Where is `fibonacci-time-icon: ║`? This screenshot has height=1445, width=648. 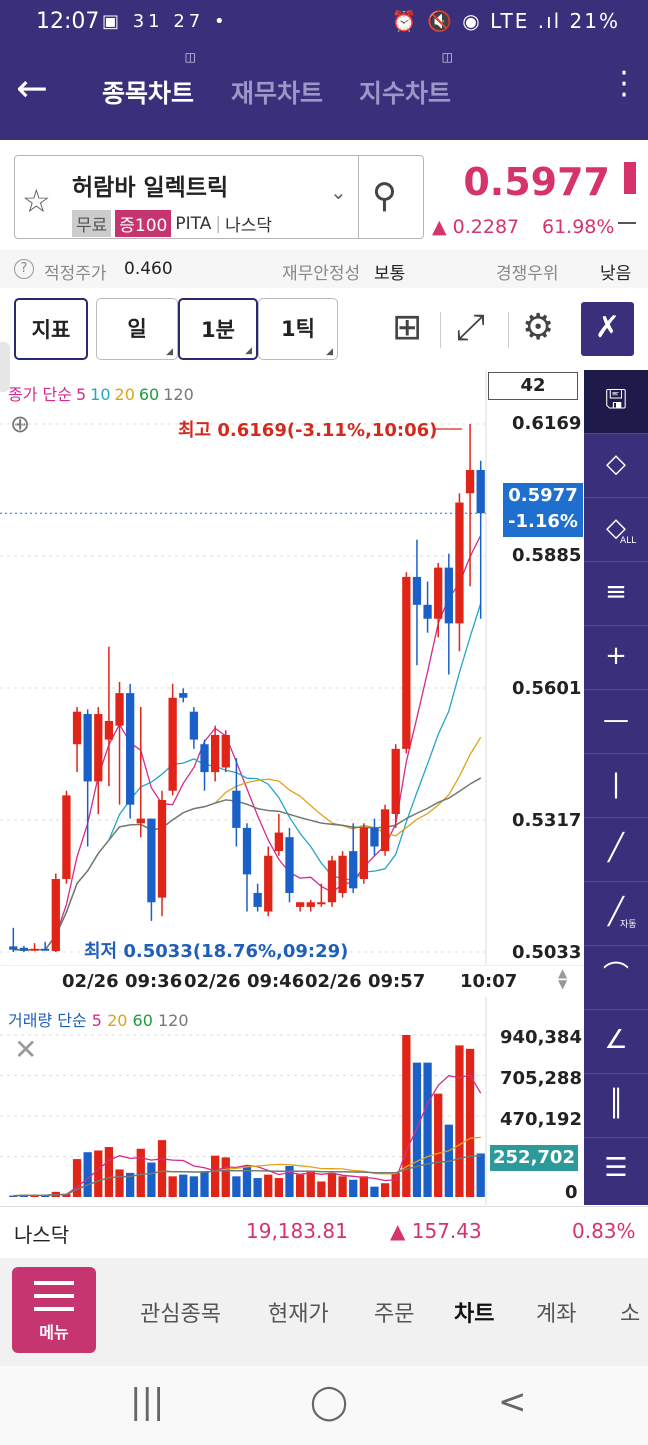 fibonacci-time-icon: ║ is located at coordinates (616, 1106).